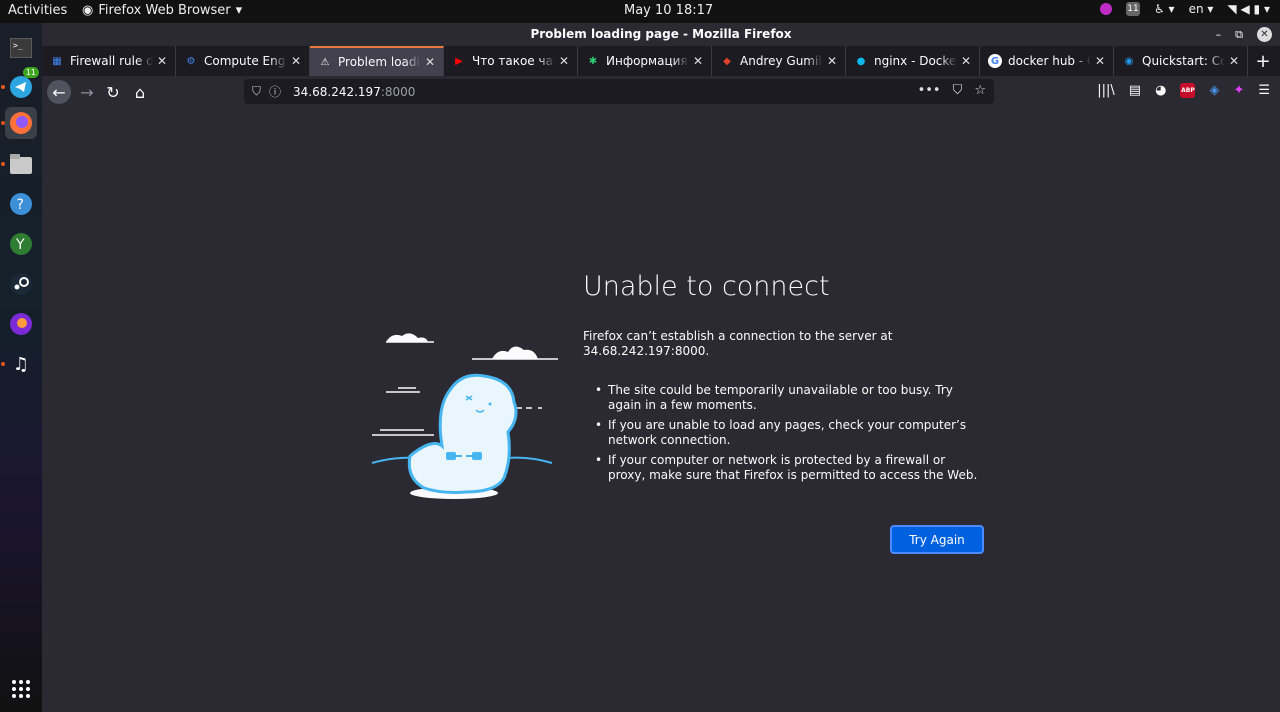  I want to click on url-host: 34.68.242.197:8000, so click(354, 91).